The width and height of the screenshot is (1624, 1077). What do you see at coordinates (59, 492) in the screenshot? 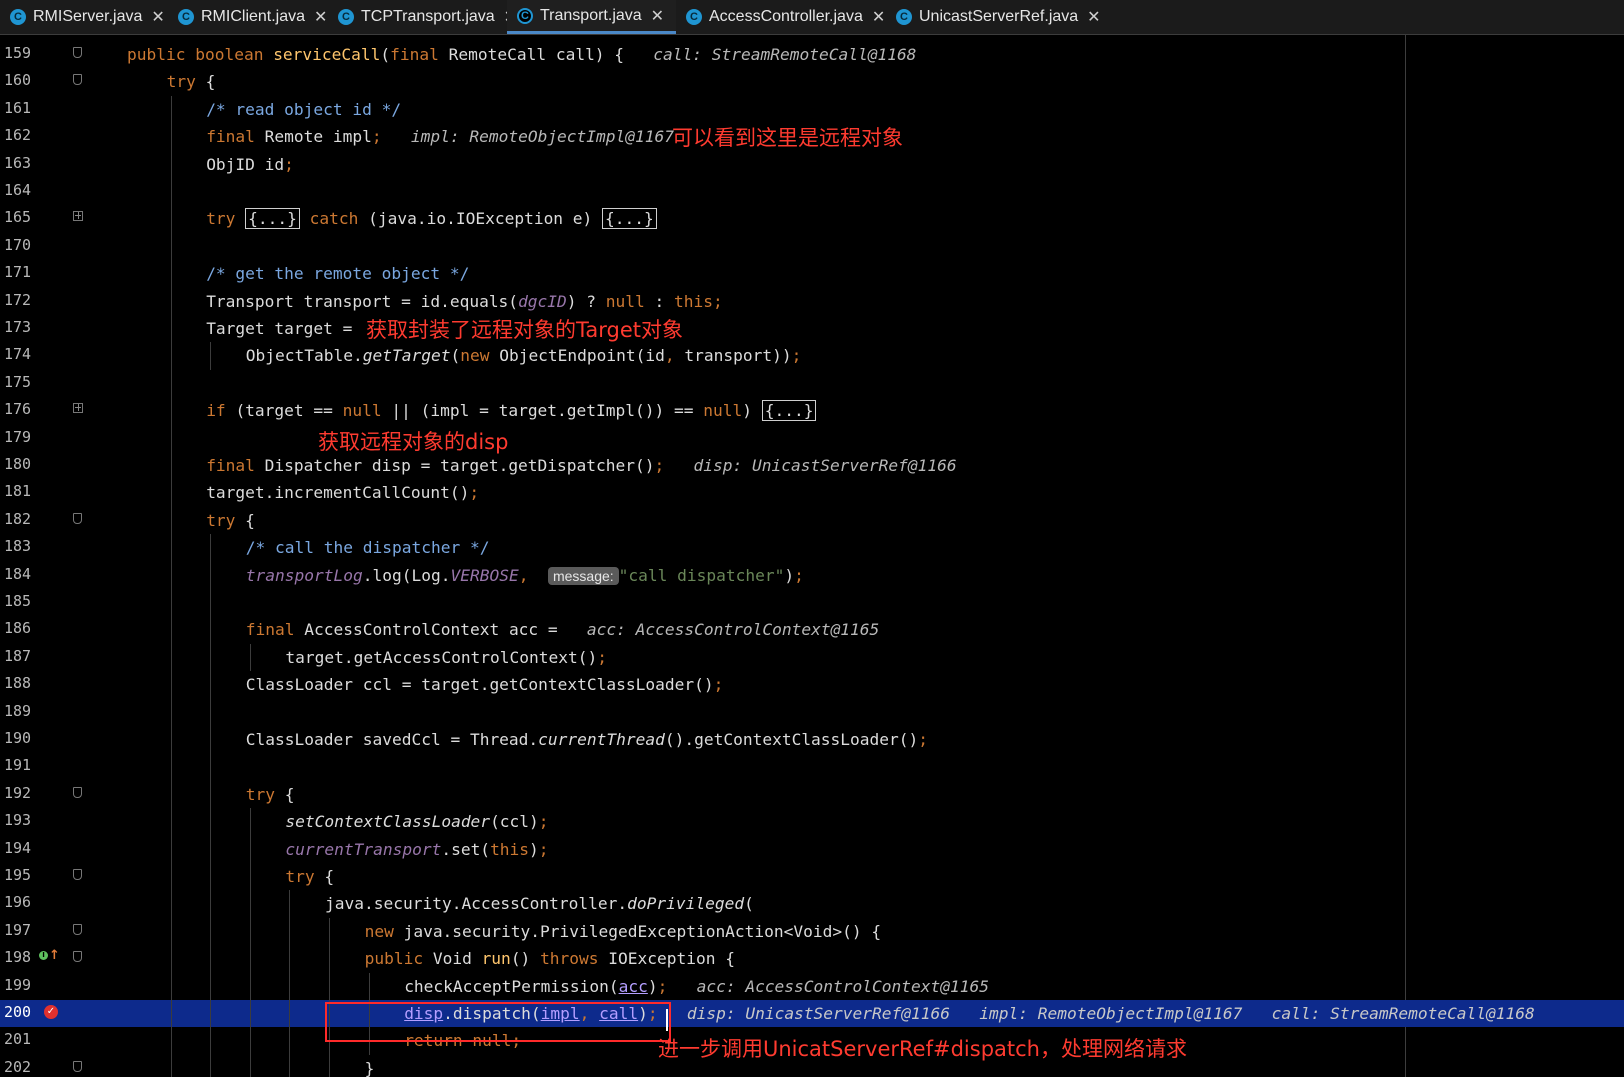
I see `gutter-line: 181` at bounding box center [59, 492].